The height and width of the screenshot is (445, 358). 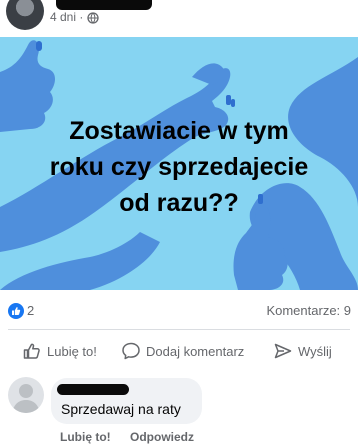 I want to click on post-time-text: 4 dni, so click(x=63, y=17).